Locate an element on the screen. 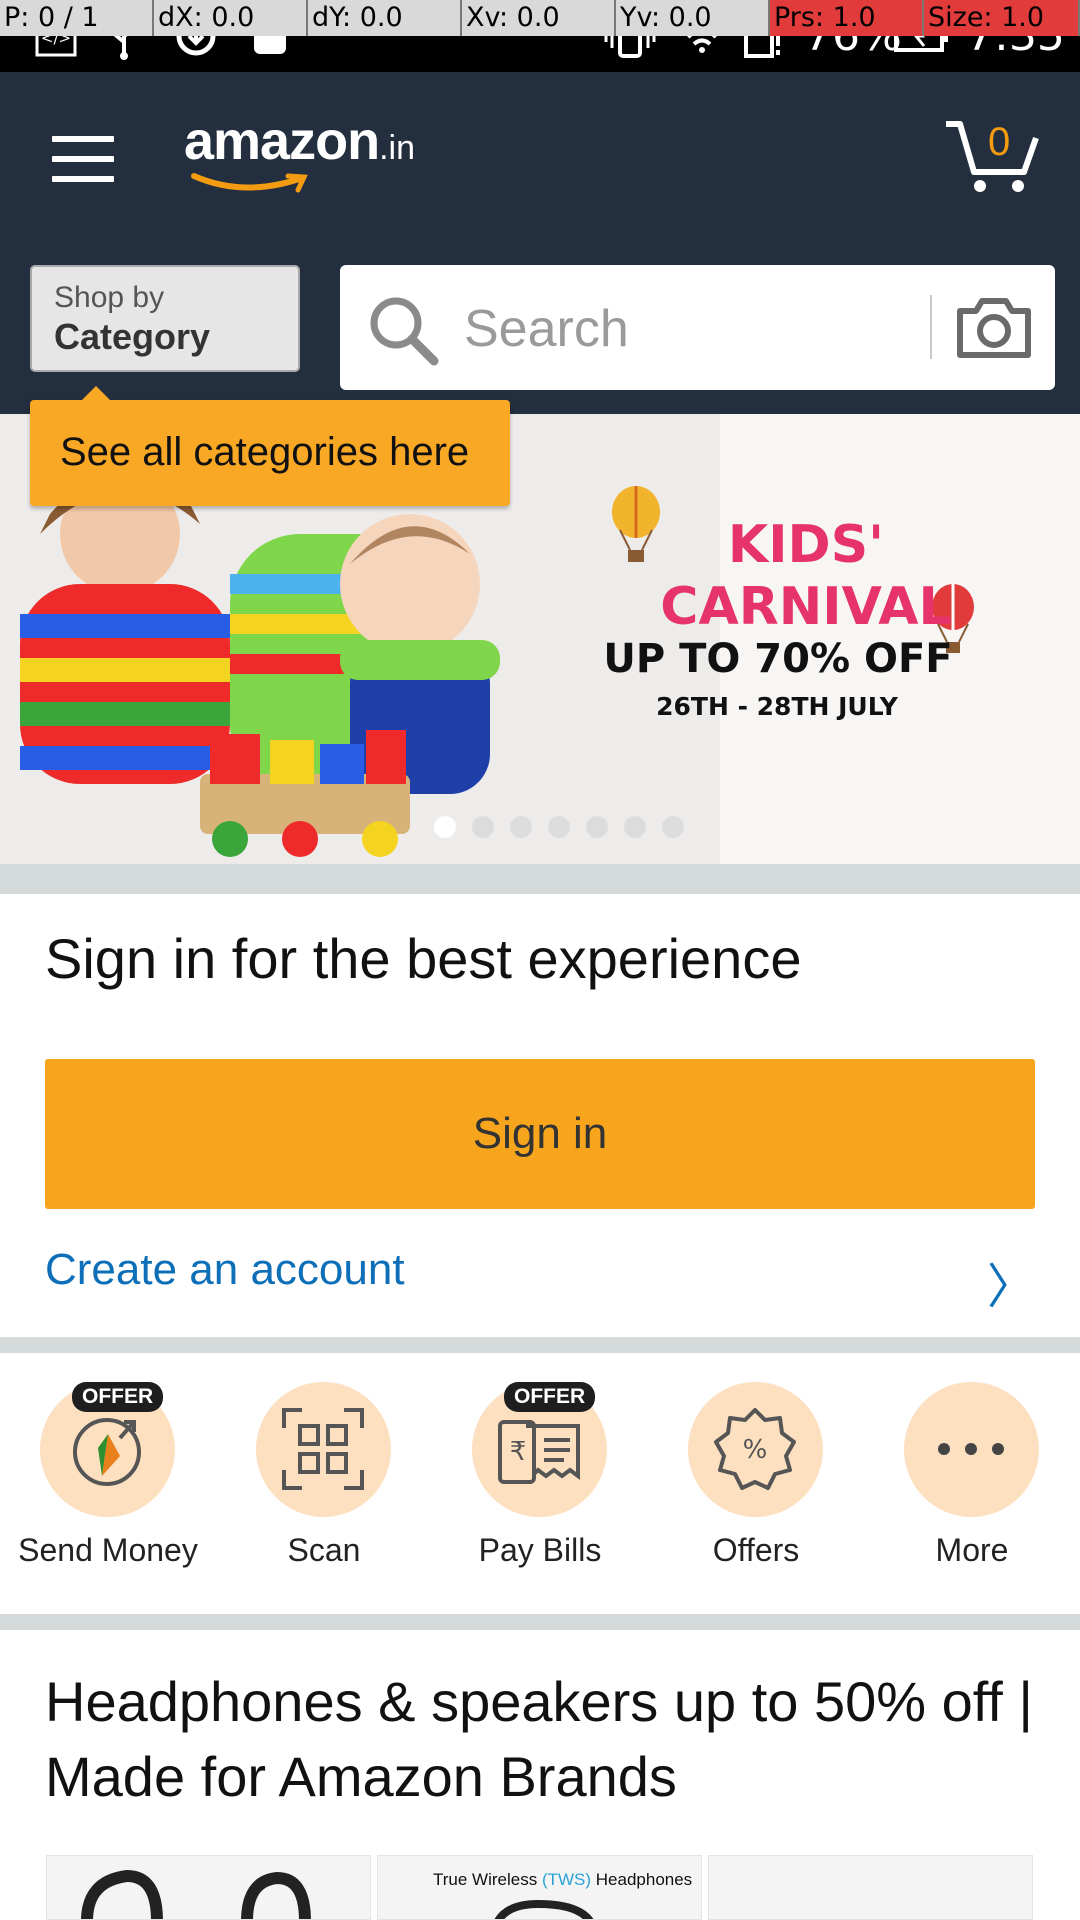  product-strip: True Wireless (TWS) Headphones is located at coordinates (539, 1887).